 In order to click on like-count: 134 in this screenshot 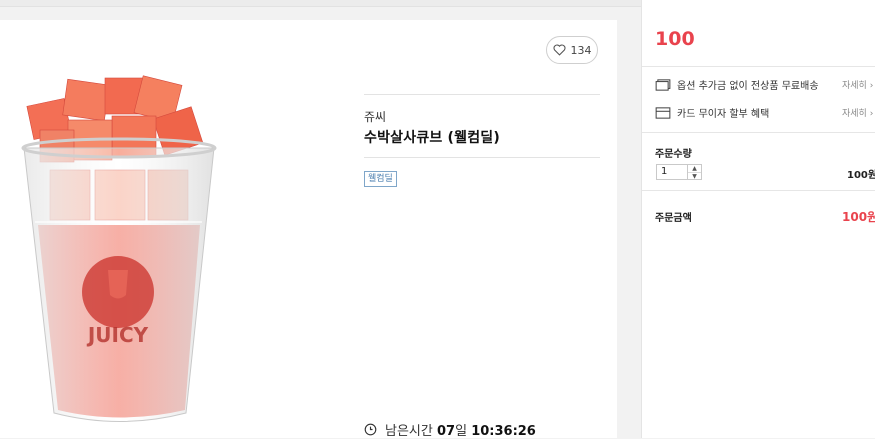, I will do `click(581, 50)`.